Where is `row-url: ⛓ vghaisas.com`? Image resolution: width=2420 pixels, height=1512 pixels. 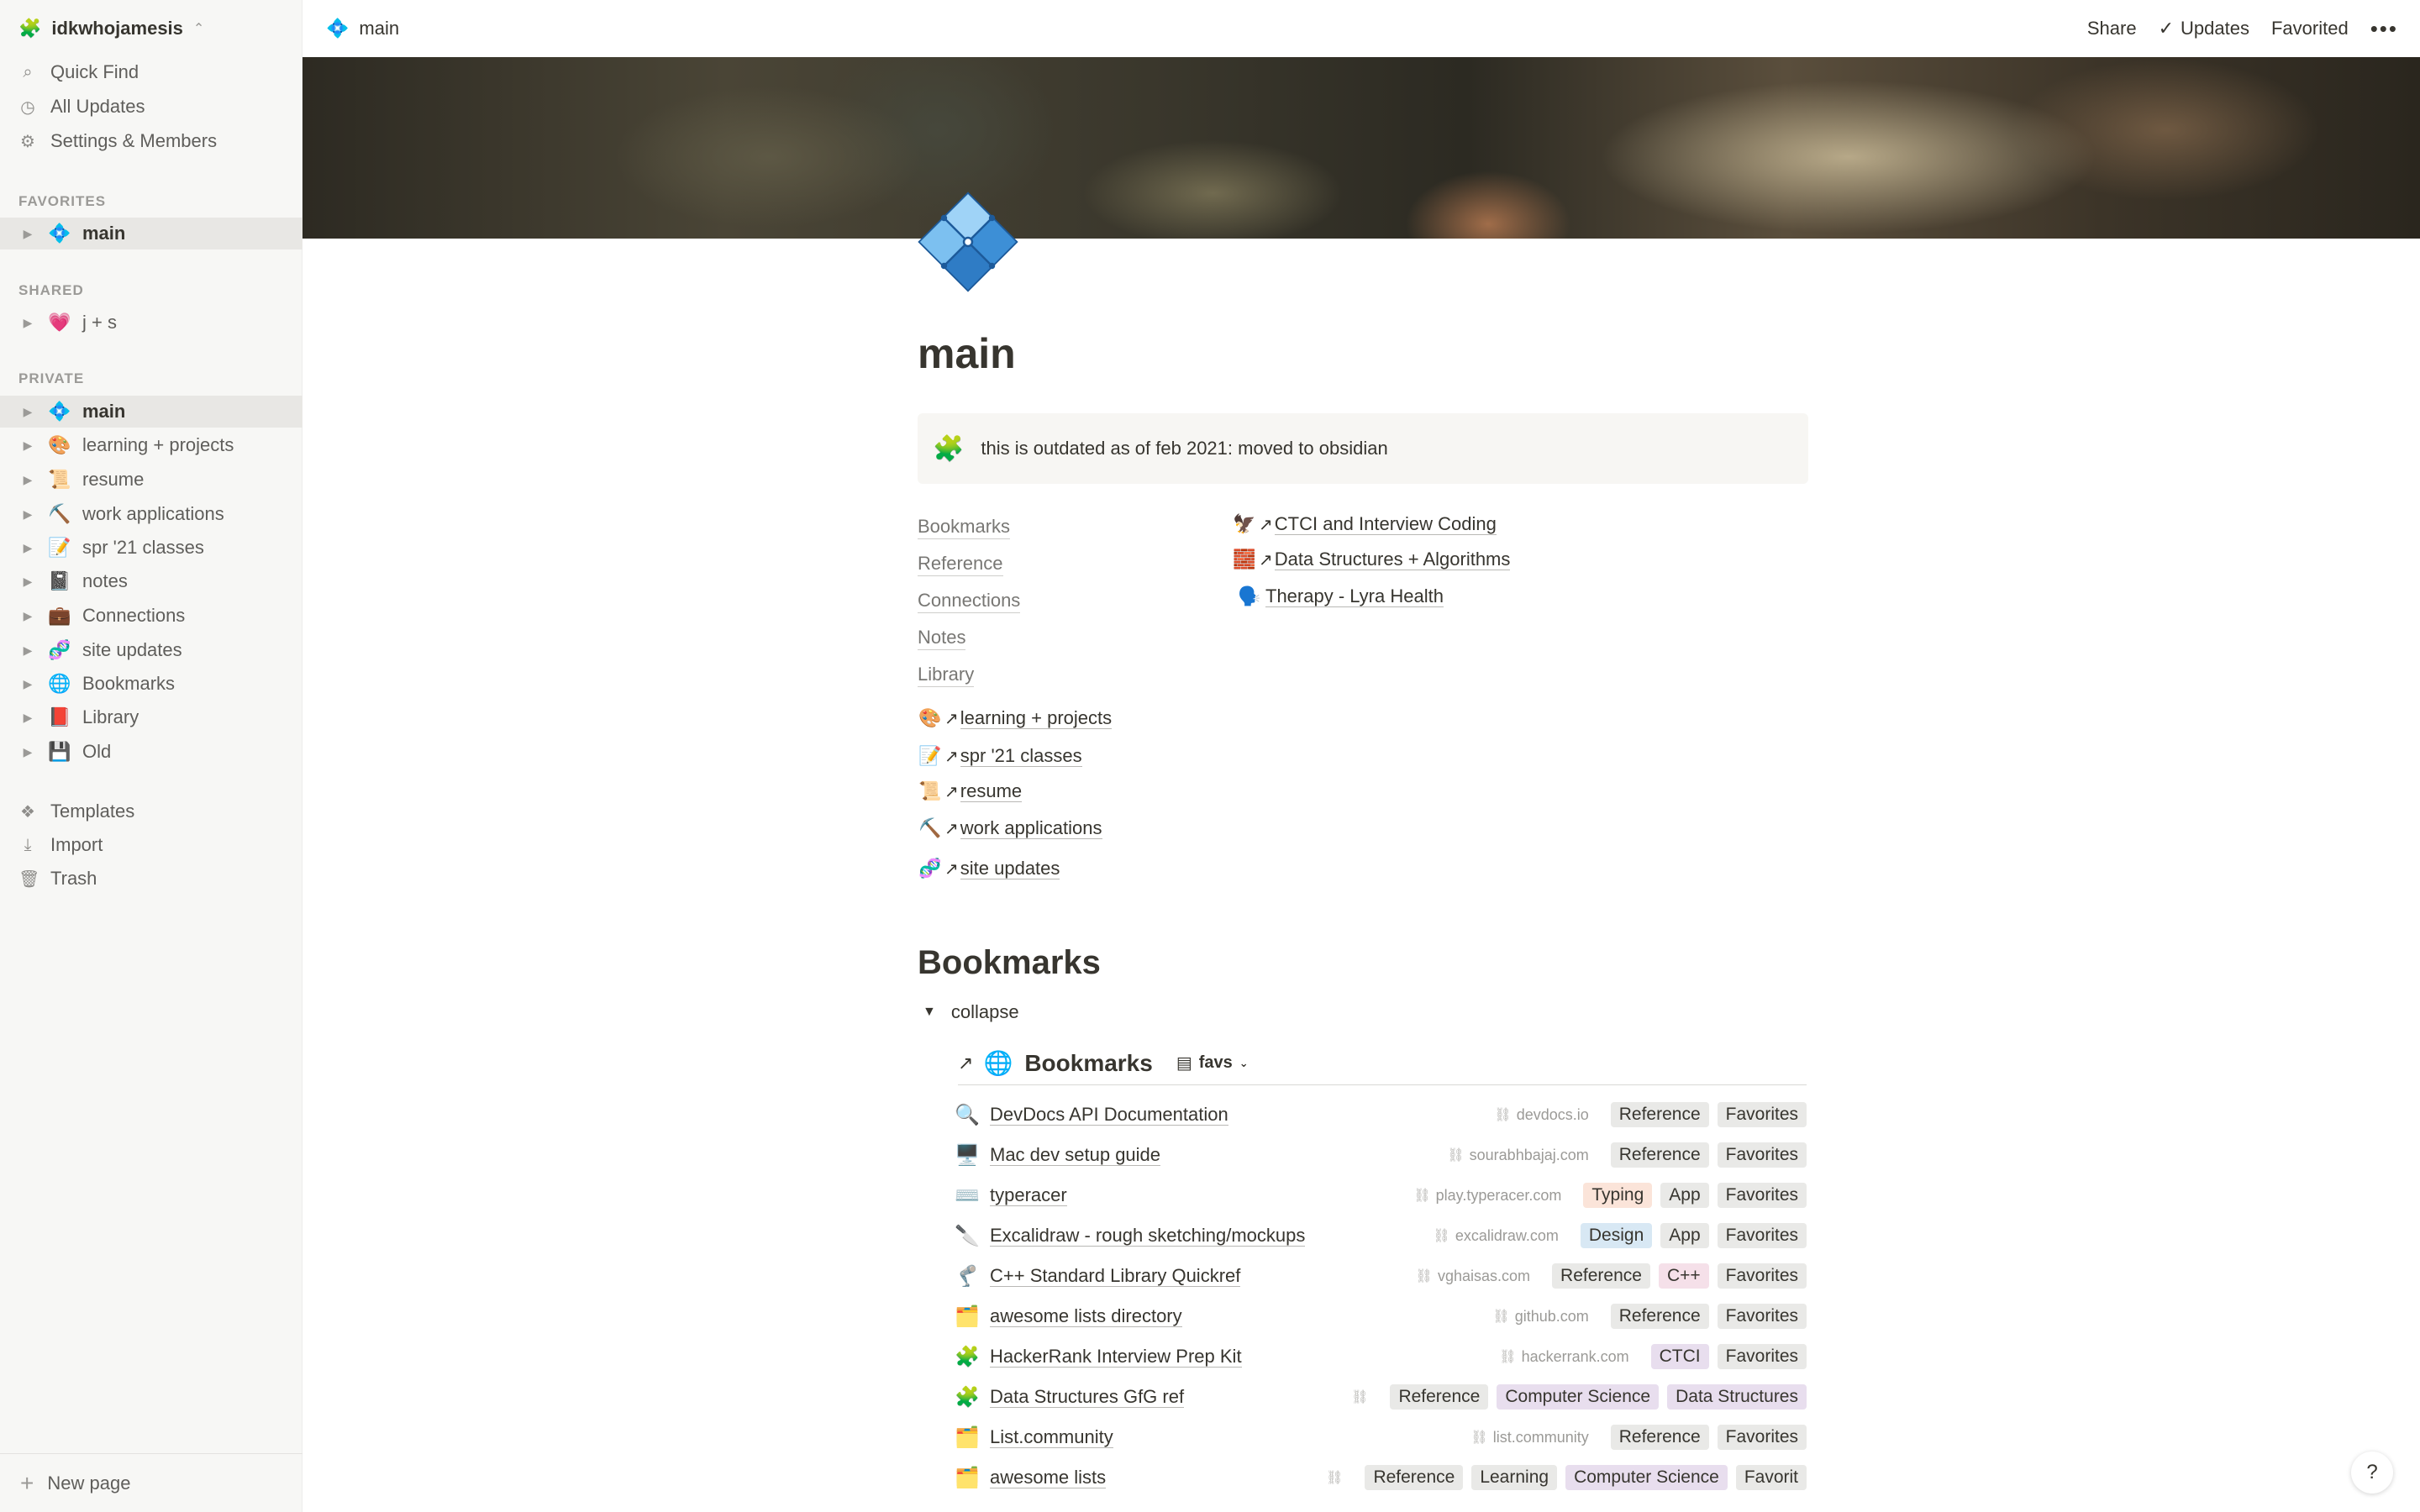 row-url: ⛓ vghaisas.com is located at coordinates (1473, 1276).